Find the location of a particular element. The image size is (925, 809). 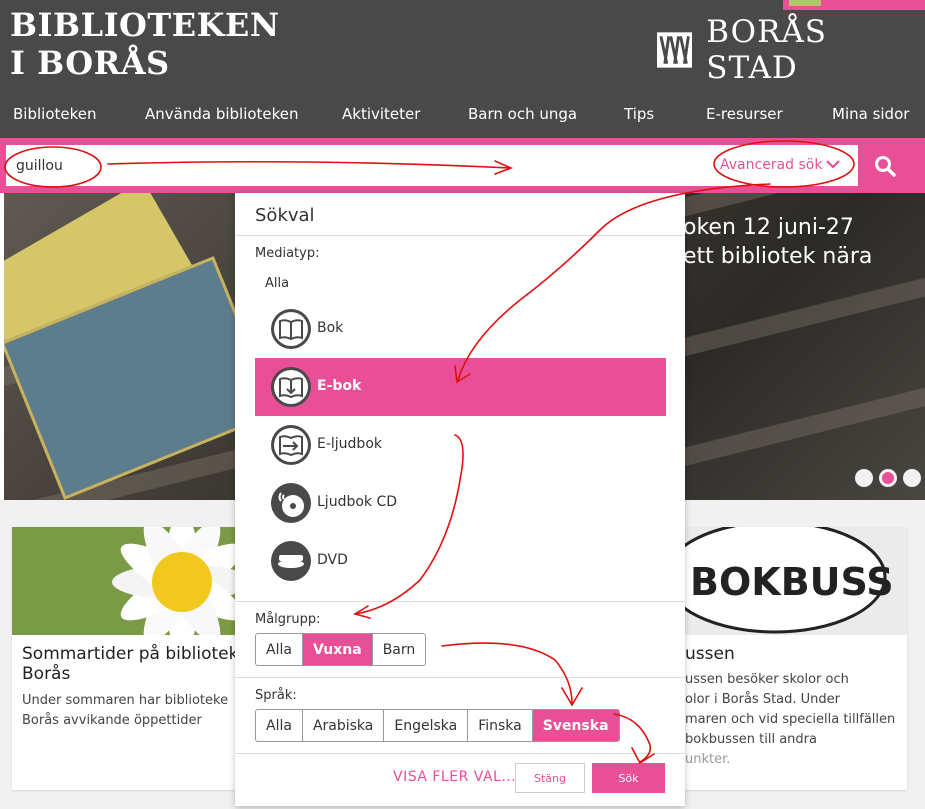

close-button: Stäng is located at coordinates (550, 778).